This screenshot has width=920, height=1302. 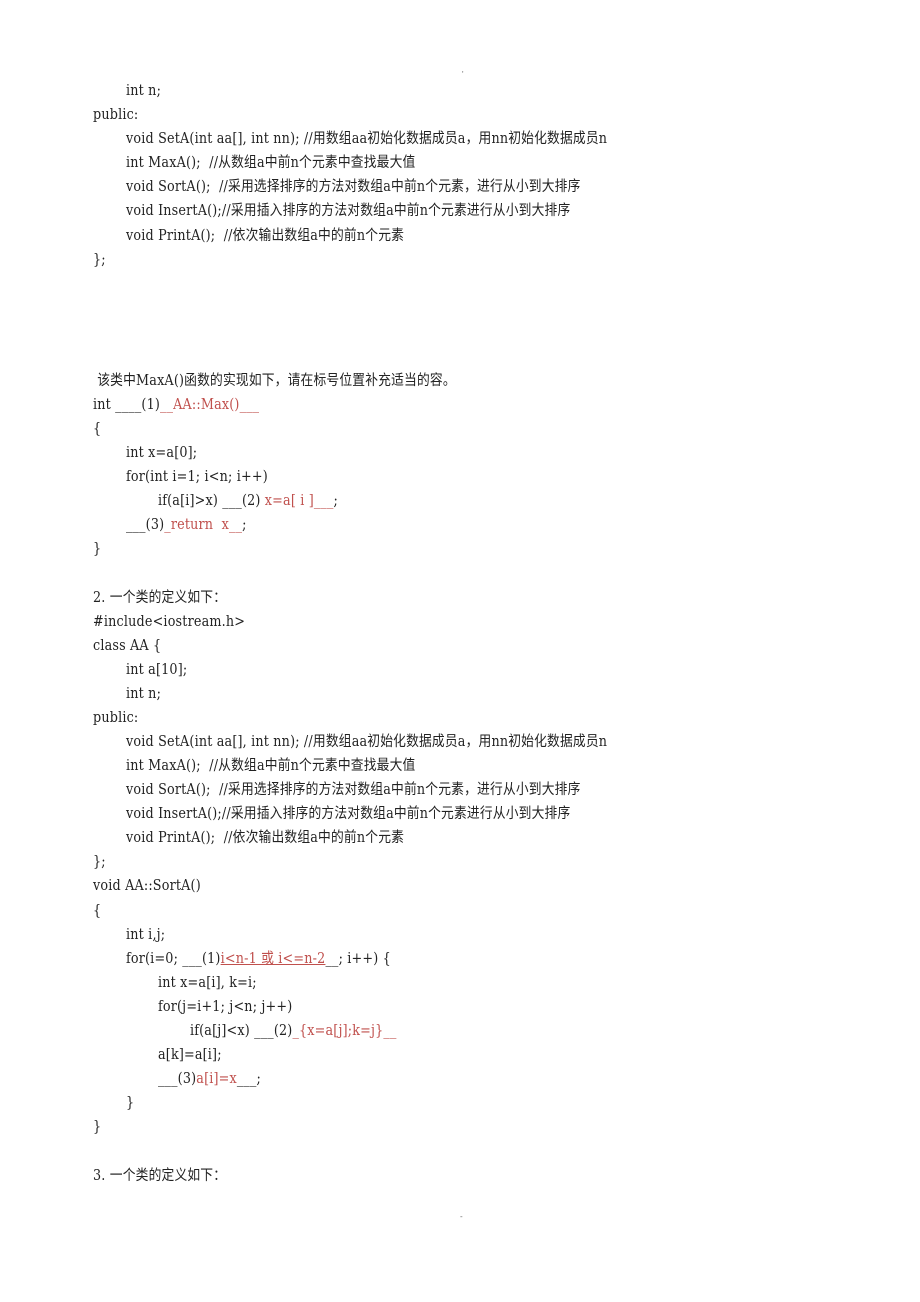 I want to click on code-text: if(a[i]>x) ___(2), so click(x=211, y=501).